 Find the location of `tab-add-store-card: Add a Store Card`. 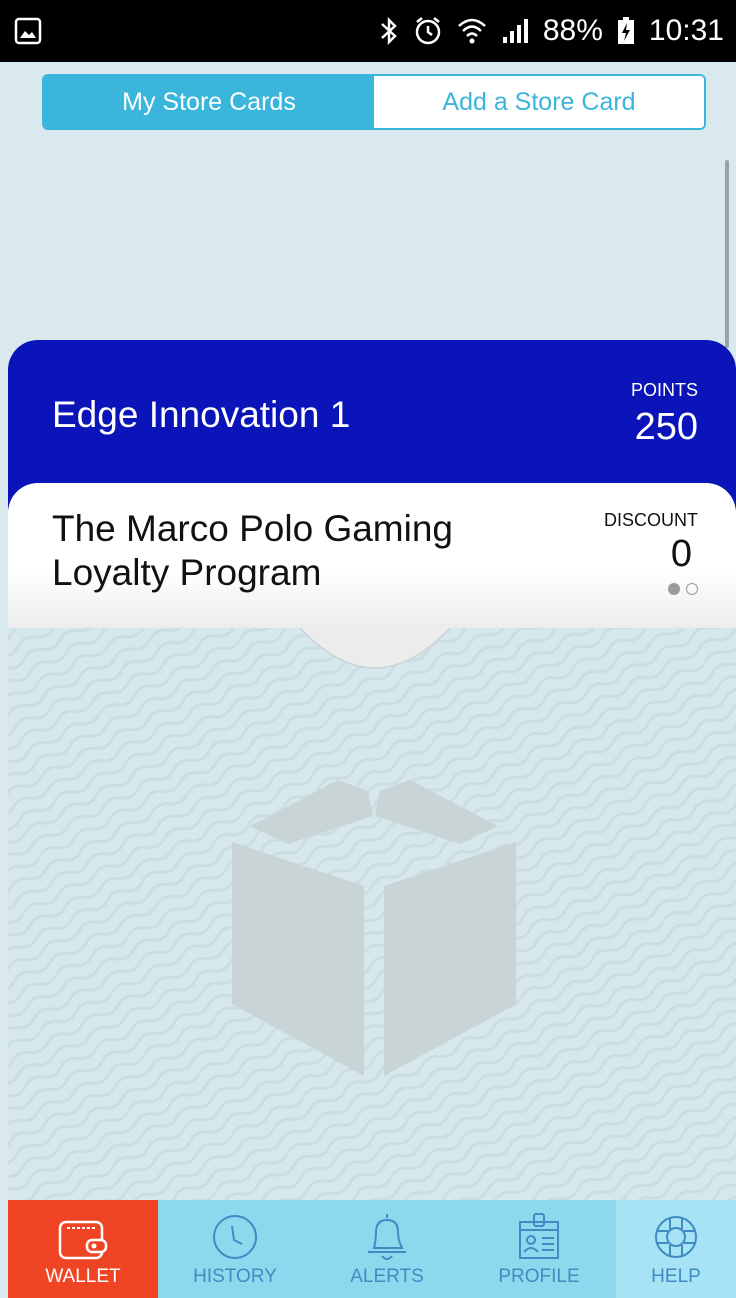

tab-add-store-card: Add a Store Card is located at coordinates (539, 102).